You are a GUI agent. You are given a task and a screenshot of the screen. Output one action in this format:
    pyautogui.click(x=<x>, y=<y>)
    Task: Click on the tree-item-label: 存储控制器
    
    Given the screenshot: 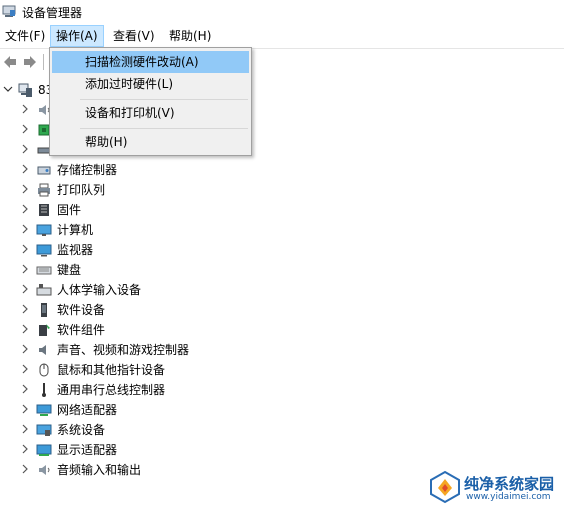 What is the action you would take?
    pyautogui.click(x=87, y=170)
    